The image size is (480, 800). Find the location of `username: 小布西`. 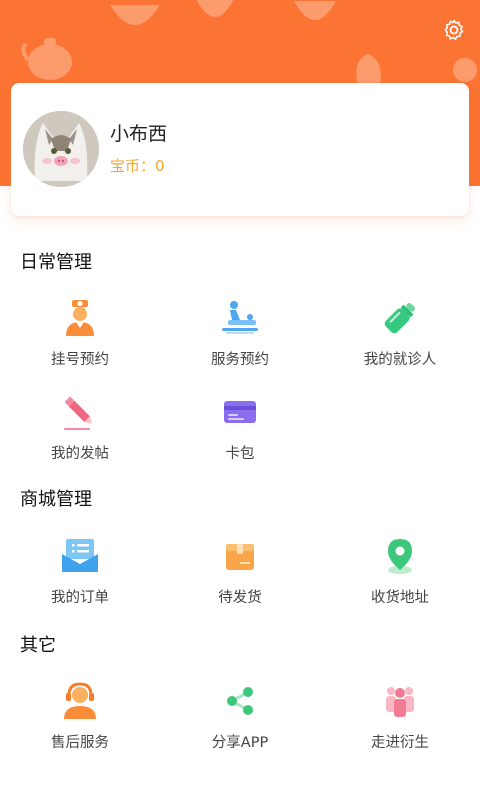

username: 小布西 is located at coordinates (139, 134).